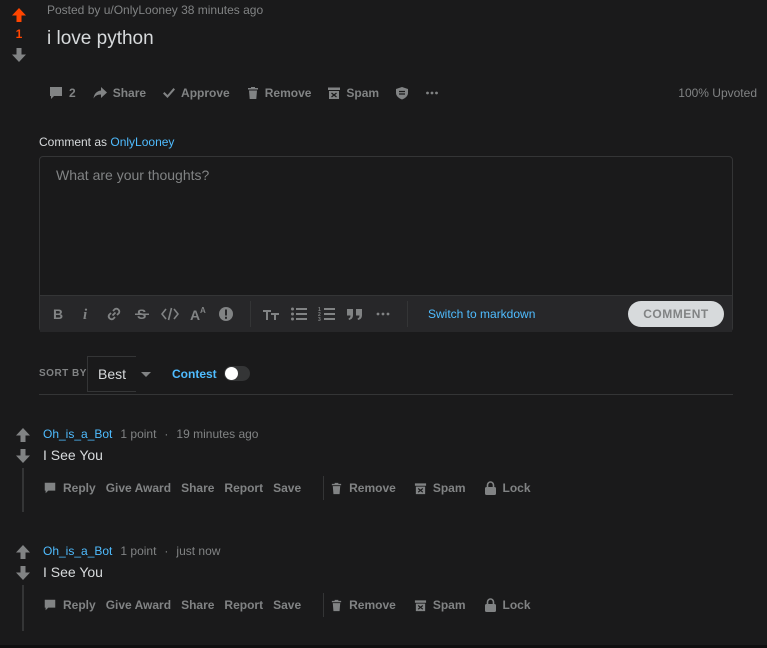  I want to click on link-icon, so click(114, 314).